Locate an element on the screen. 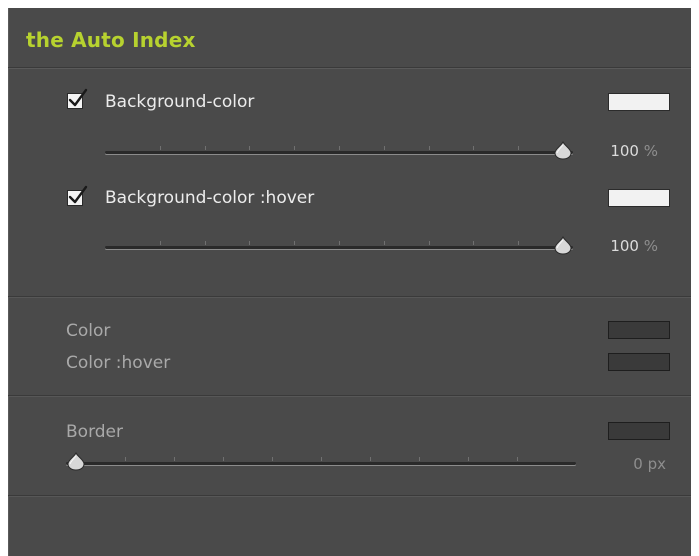 Image resolution: width=699 pixels, height=556 pixels. background-opacity-slider is located at coordinates (339, 152).